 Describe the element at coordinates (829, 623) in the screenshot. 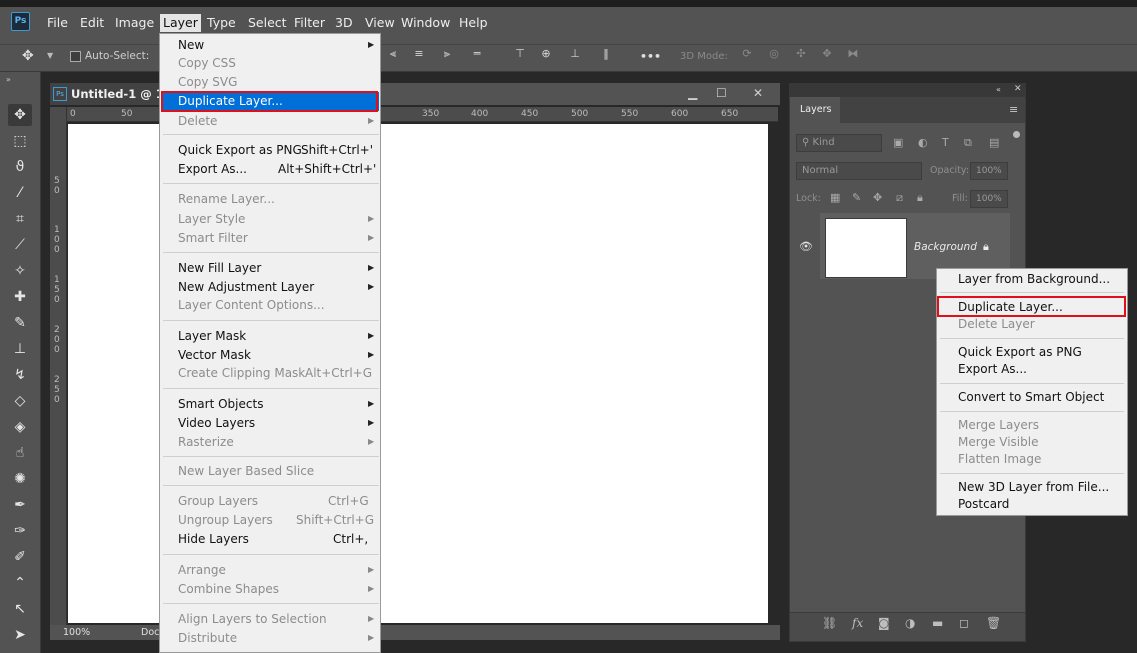

I see `link-layers-icon: ⛓` at that location.